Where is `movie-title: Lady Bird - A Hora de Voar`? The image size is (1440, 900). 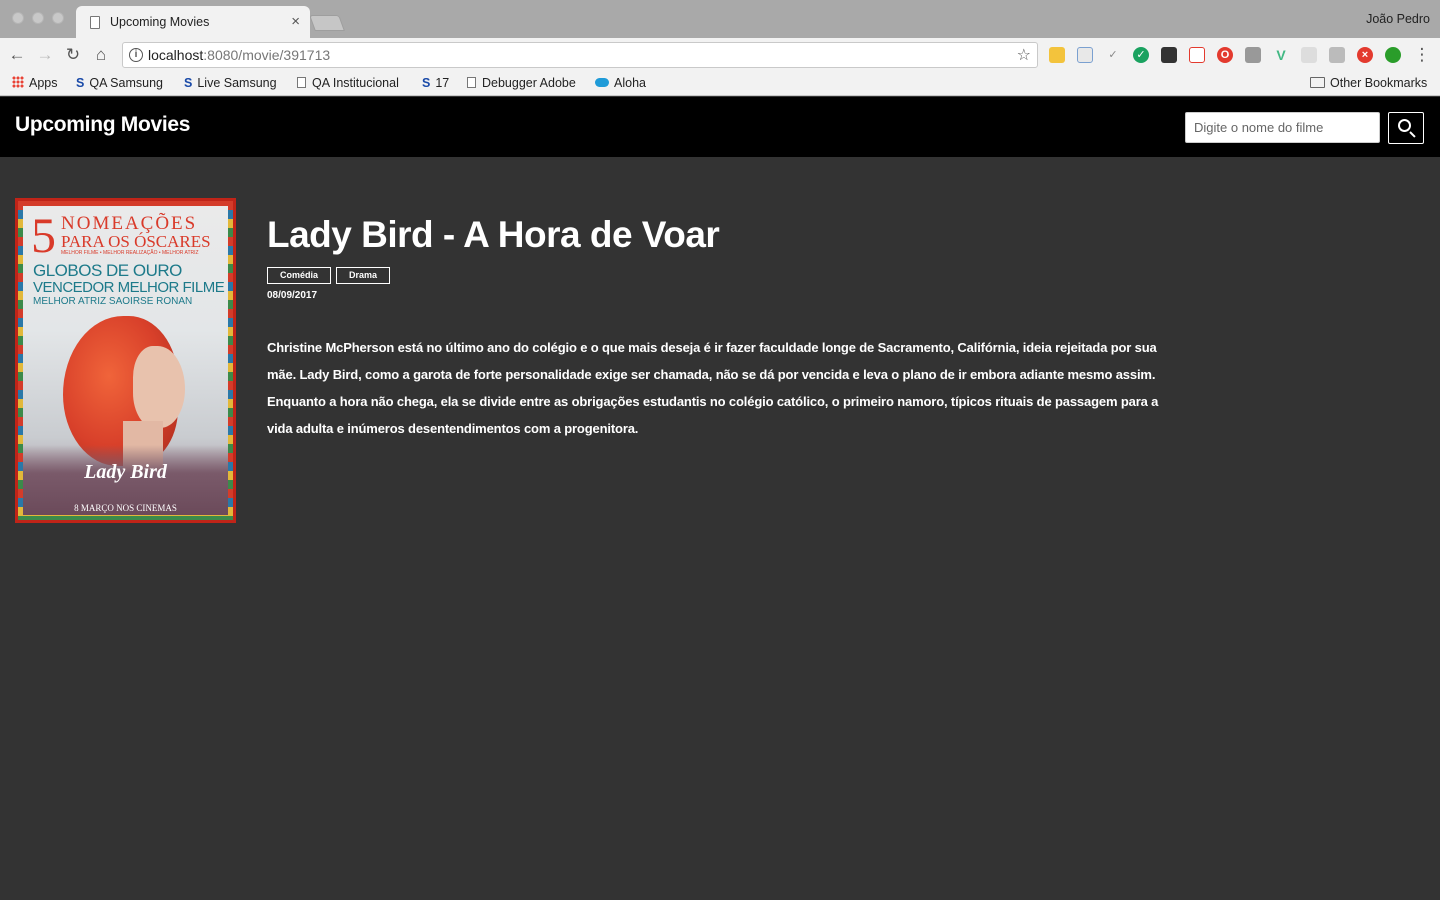 movie-title: Lady Bird - A Hora de Voar is located at coordinates (493, 234).